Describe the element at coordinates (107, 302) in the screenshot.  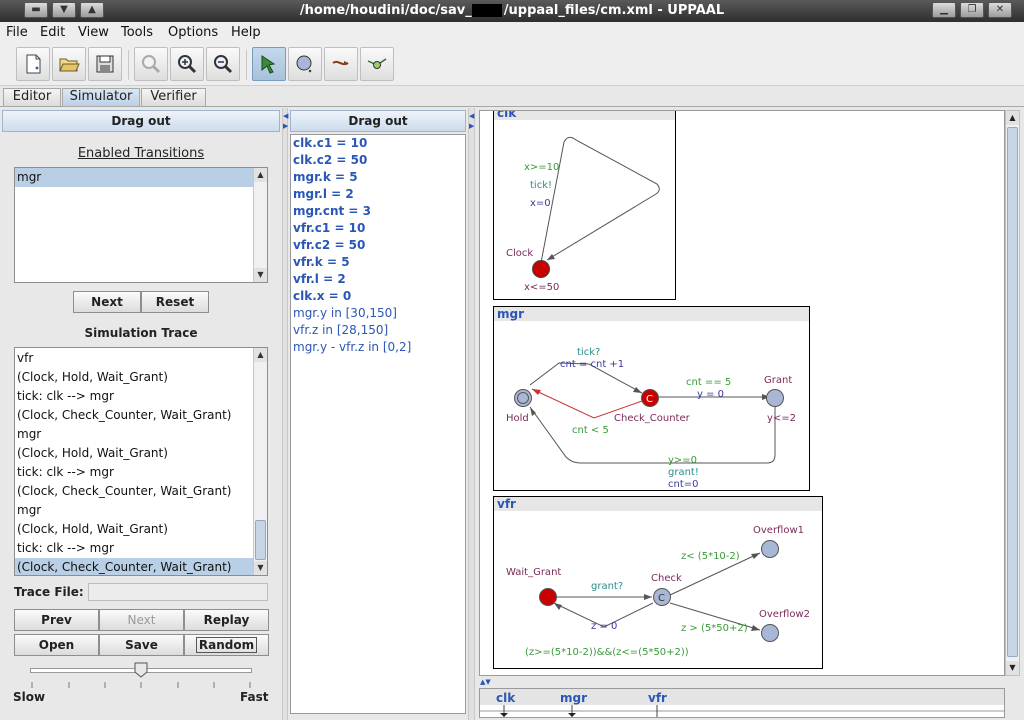
I see `next-button: Next` at that location.